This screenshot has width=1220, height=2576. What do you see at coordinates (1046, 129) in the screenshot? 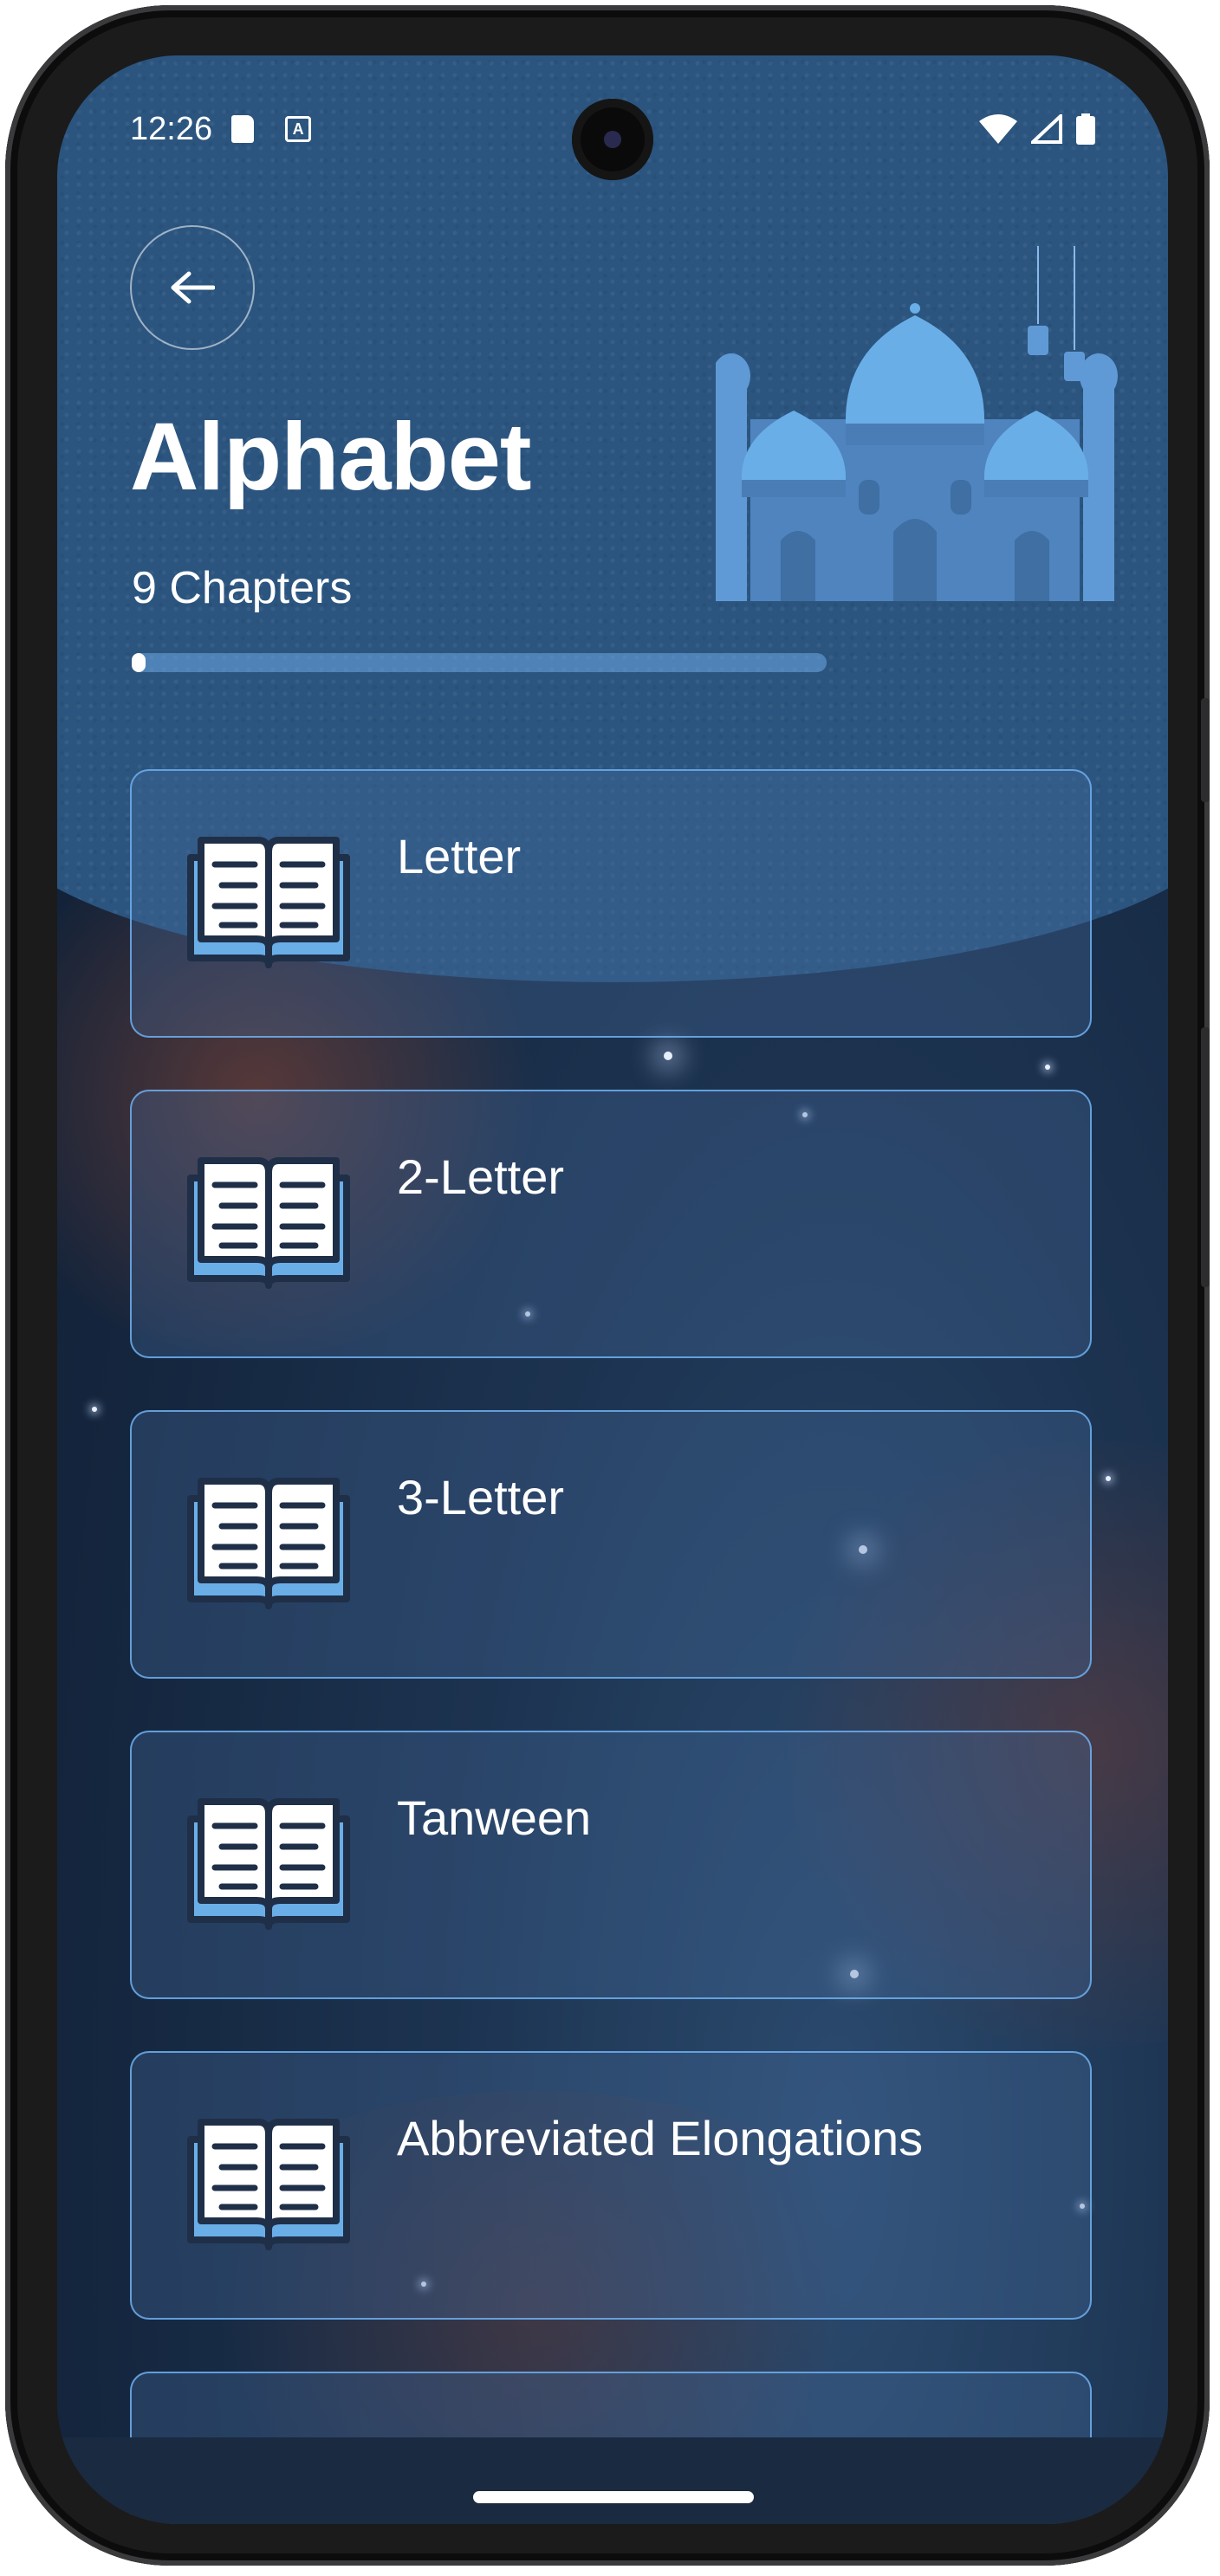
I see `signal-icon` at bounding box center [1046, 129].